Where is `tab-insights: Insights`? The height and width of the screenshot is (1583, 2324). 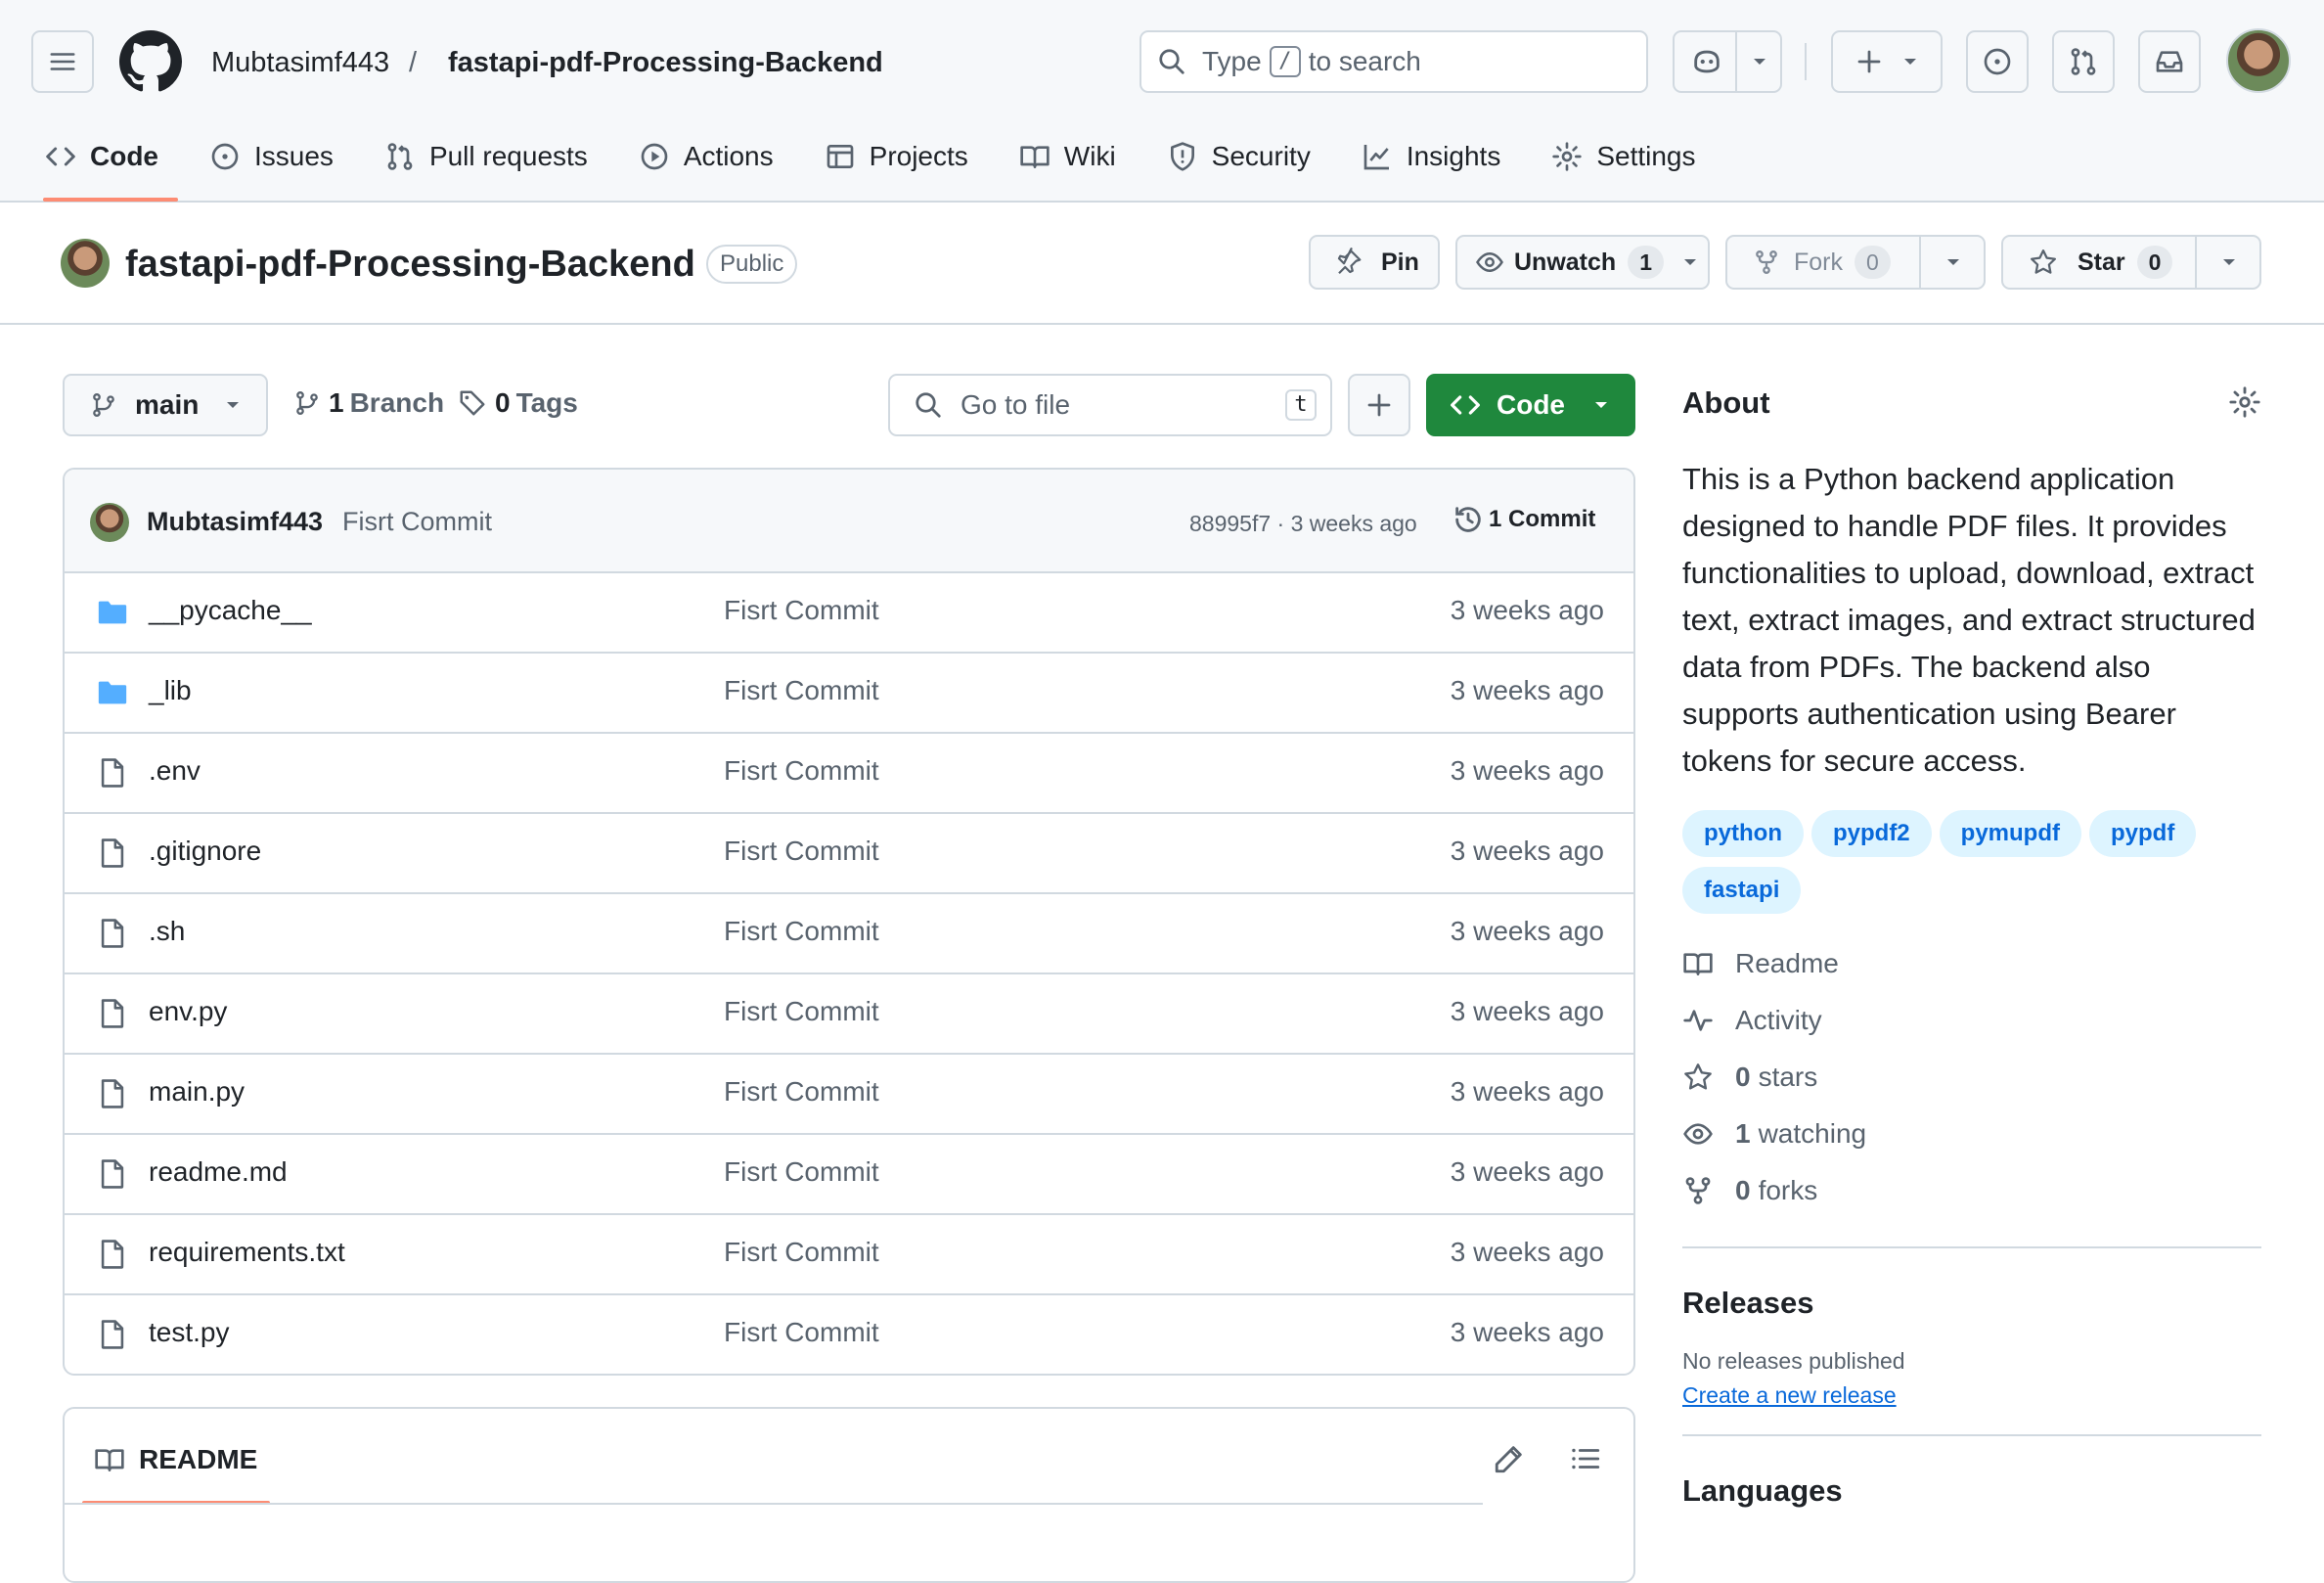 tab-insights: Insights is located at coordinates (1442, 157).